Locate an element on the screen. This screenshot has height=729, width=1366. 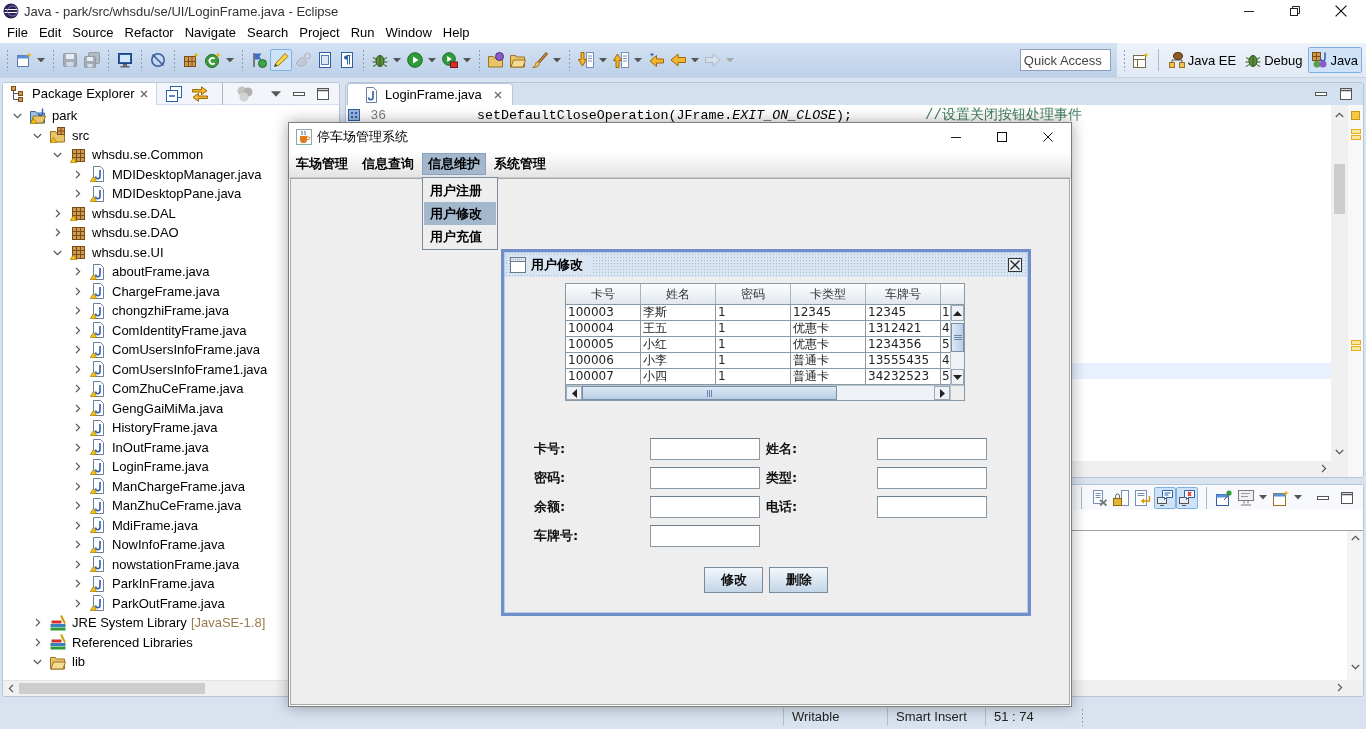
menu-item: 用户充值 is located at coordinates (460, 236).